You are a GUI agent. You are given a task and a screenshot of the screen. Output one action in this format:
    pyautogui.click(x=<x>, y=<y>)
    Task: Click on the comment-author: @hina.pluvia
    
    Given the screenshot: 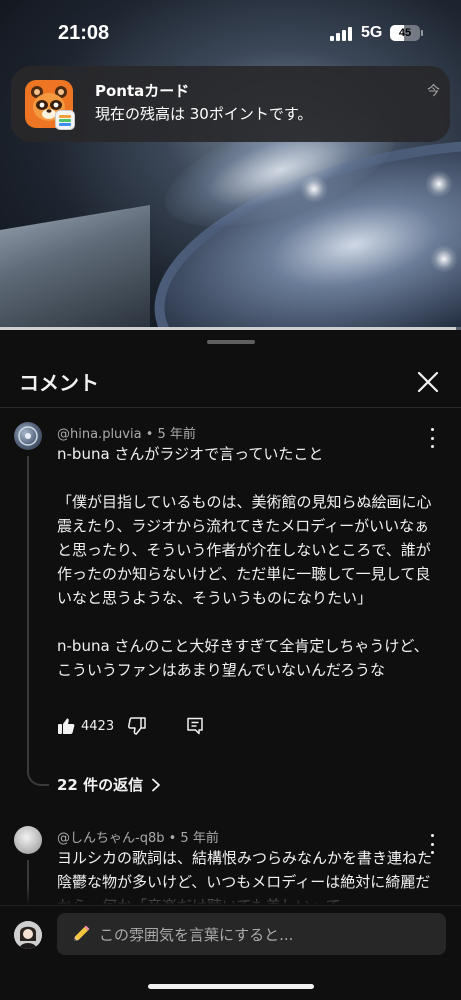 What is the action you would take?
    pyautogui.click(x=99, y=434)
    